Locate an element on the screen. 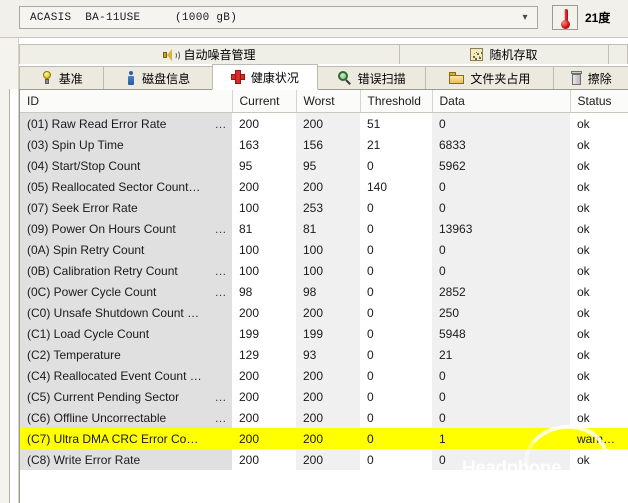 This screenshot has width=628, height=503. tab-automatic-acoustic-management-label: 自动噪音管理 is located at coordinates (219, 55).